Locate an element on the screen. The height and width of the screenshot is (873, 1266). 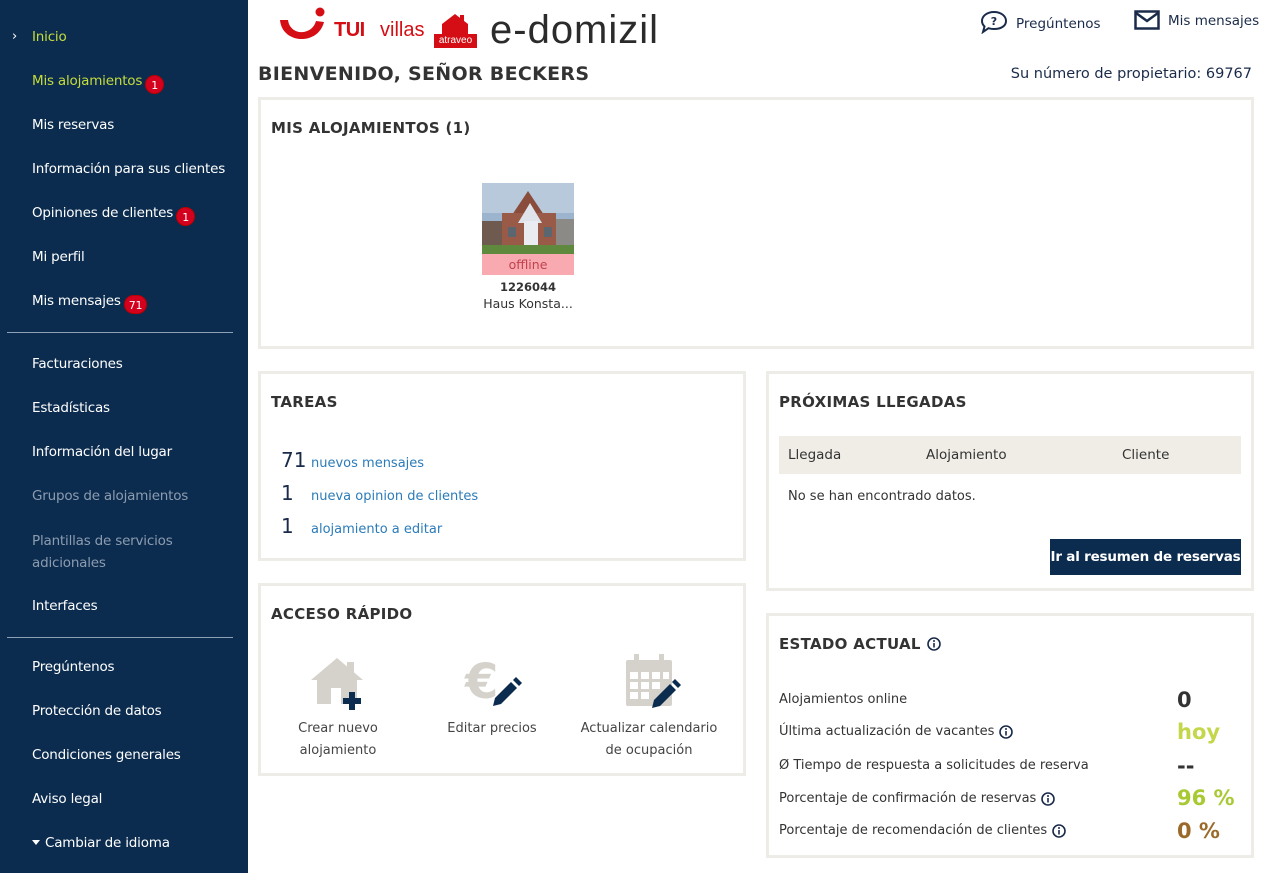
accommodation-id: 1226044 is located at coordinates (527, 287).